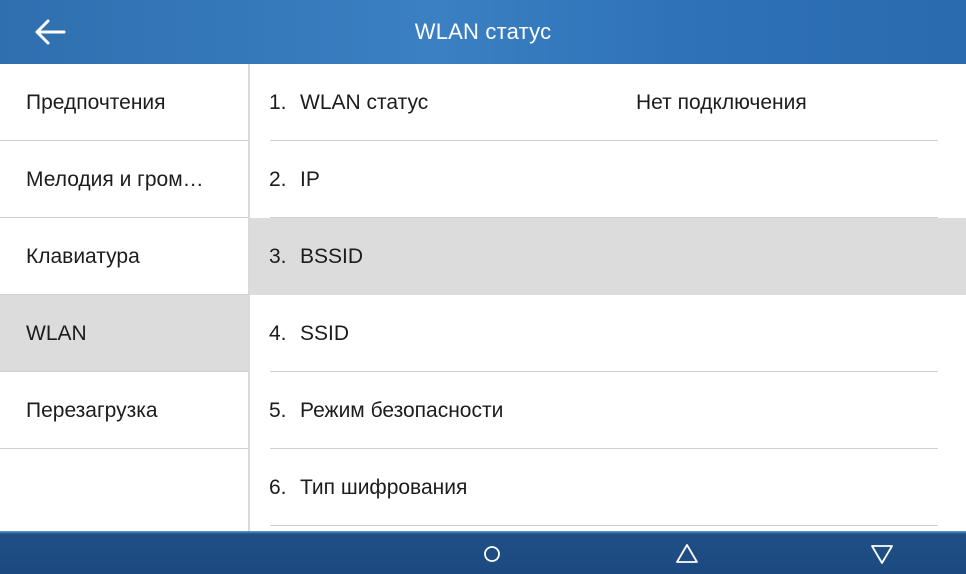 This screenshot has width=966, height=574. What do you see at coordinates (608, 333) in the screenshot?
I see `list-item-ssid: 4. SSID` at bounding box center [608, 333].